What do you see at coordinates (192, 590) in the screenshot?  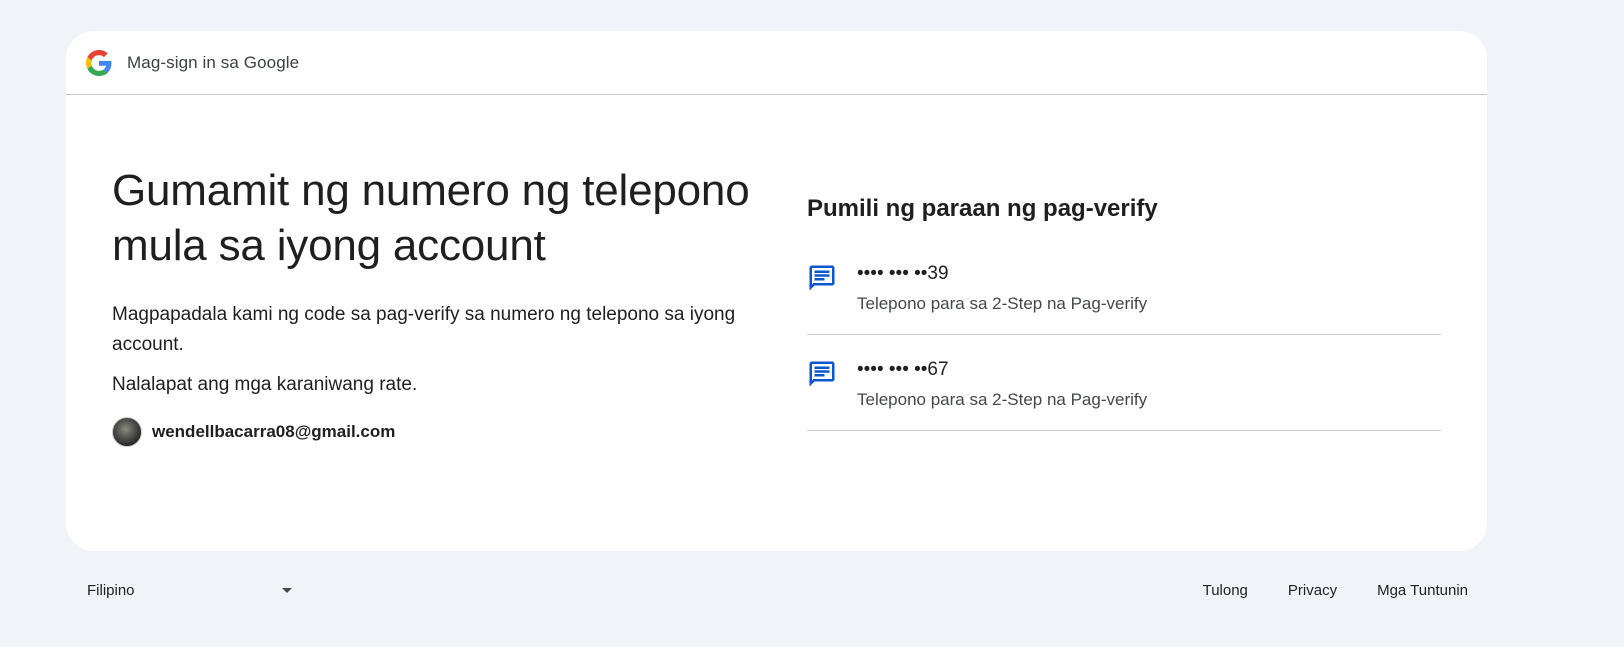 I see `language-select: Filipino` at bounding box center [192, 590].